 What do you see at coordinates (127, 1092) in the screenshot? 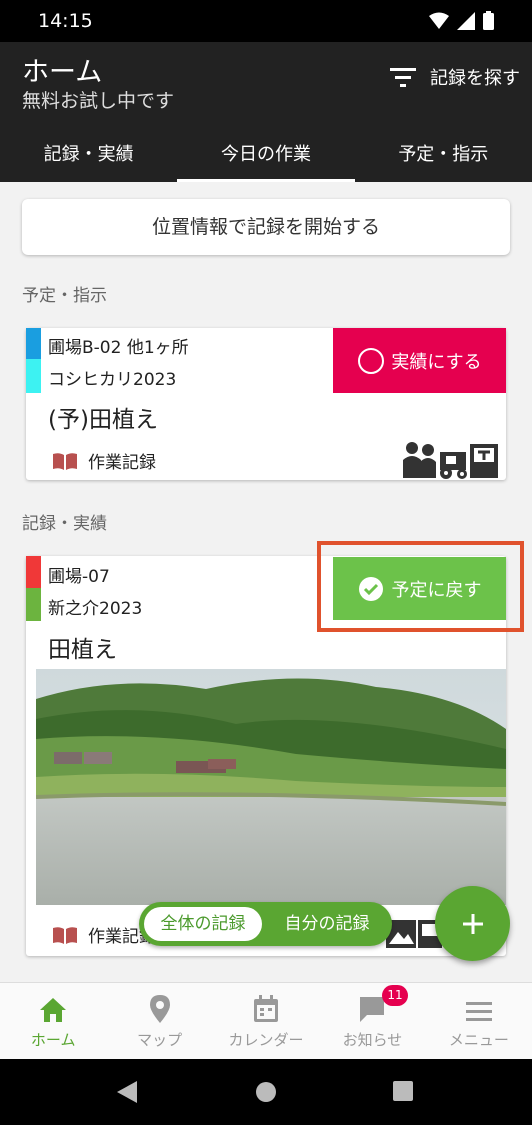
I see `back-icon` at bounding box center [127, 1092].